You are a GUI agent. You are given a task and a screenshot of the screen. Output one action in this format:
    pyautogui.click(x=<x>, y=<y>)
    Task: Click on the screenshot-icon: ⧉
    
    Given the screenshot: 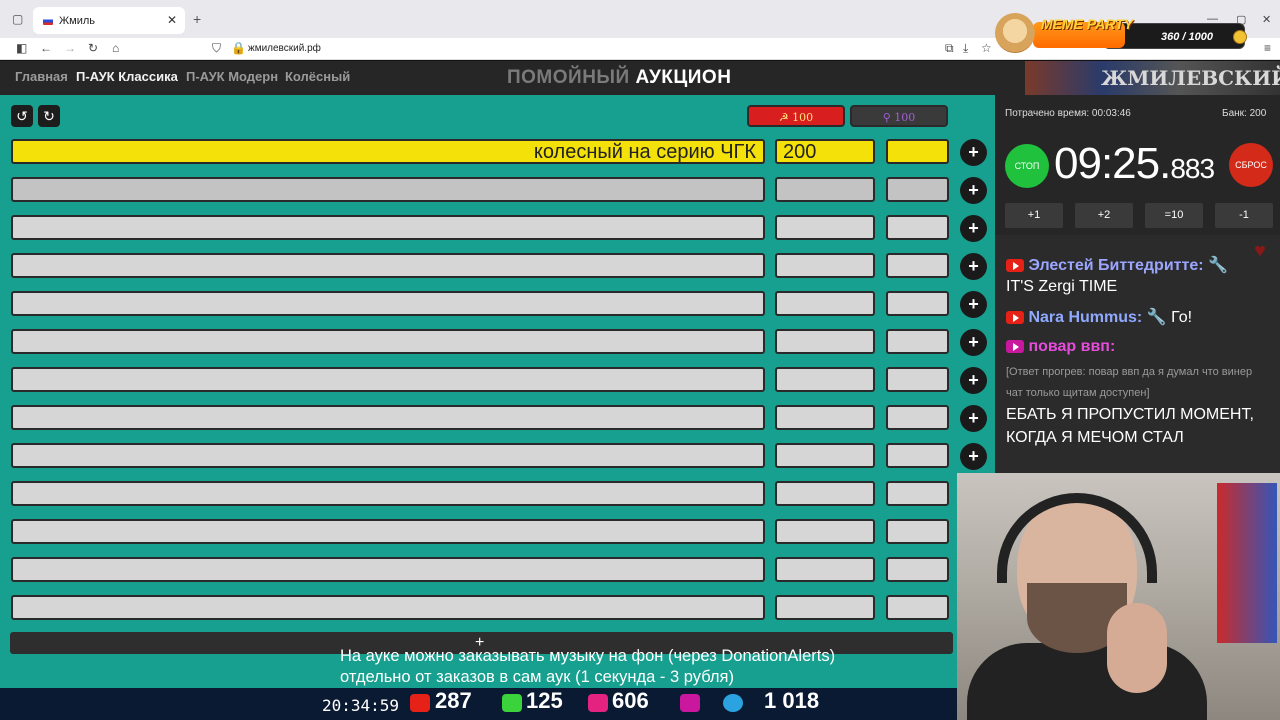 What is the action you would take?
    pyautogui.click(x=949, y=48)
    